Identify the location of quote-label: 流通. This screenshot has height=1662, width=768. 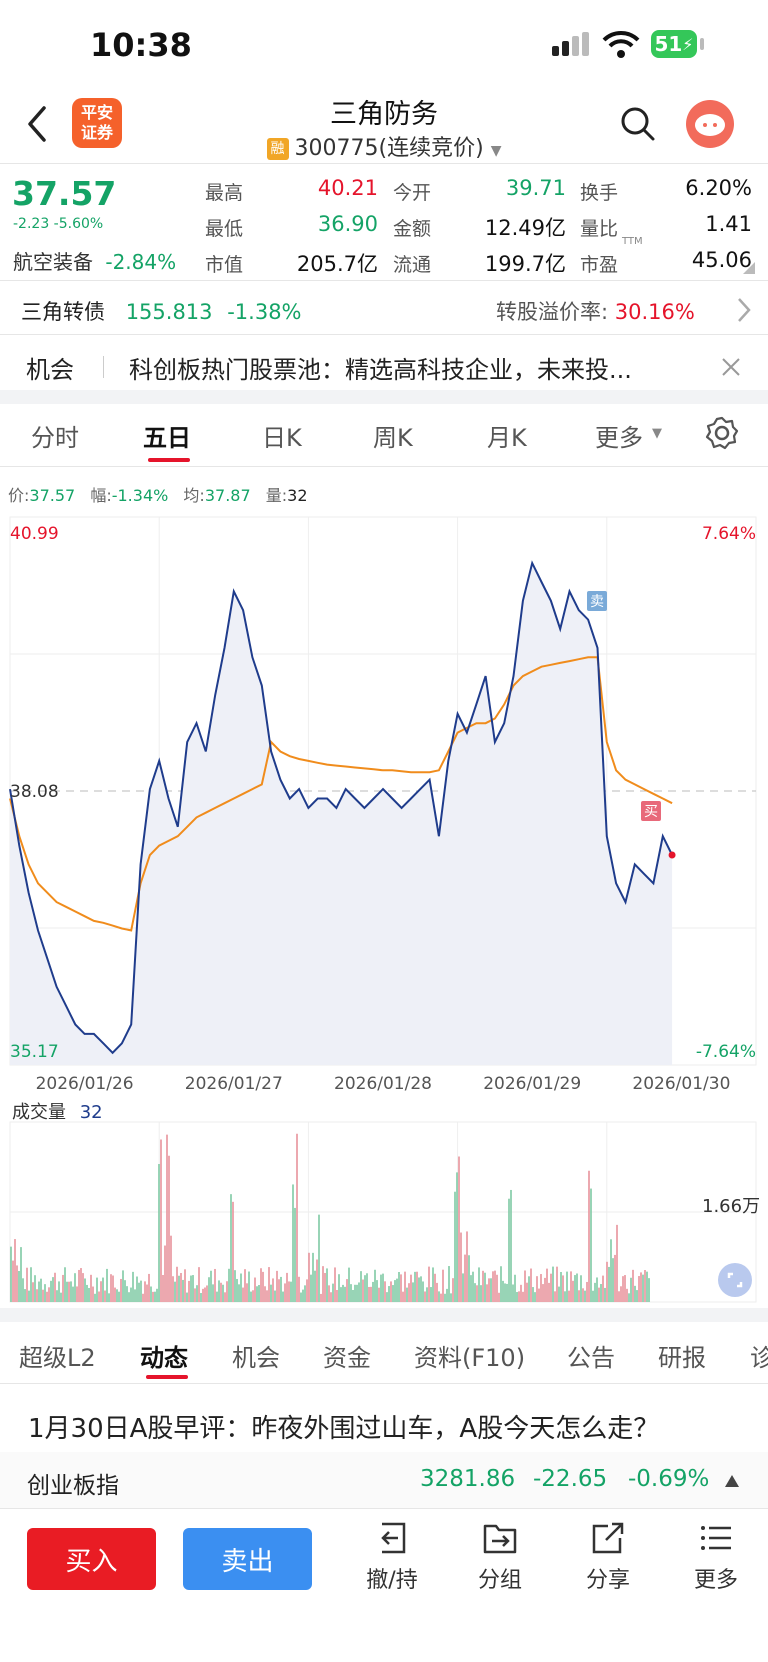
(412, 265).